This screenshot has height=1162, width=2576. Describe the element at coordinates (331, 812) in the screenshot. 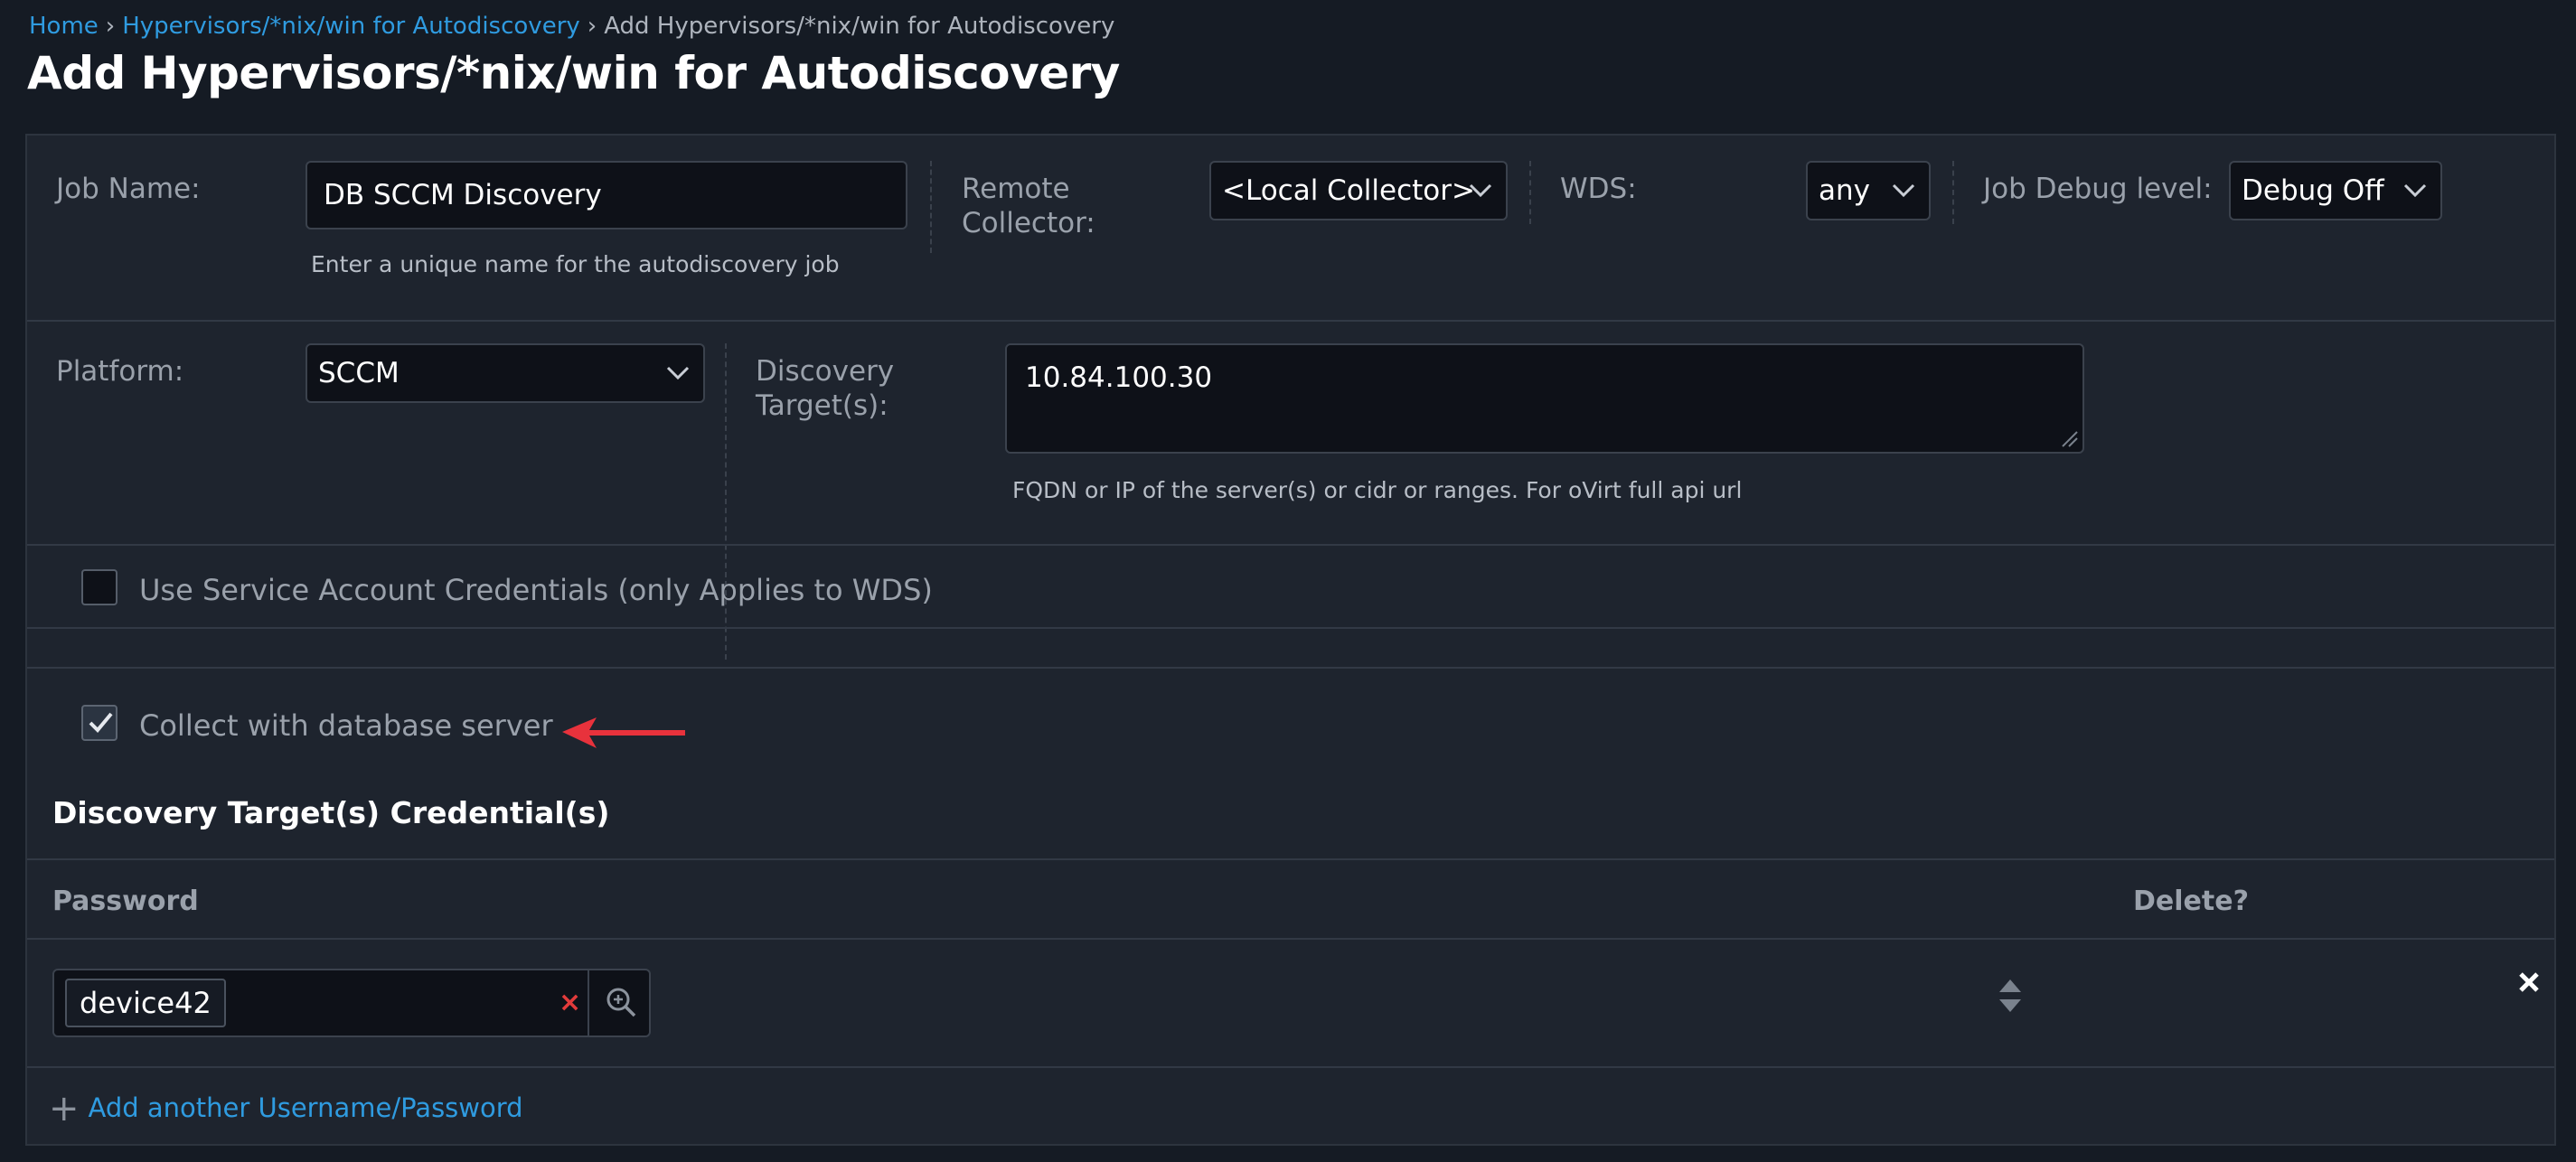

I see `credentials-section-title: Discovery Target(s) Credential(s)` at that location.